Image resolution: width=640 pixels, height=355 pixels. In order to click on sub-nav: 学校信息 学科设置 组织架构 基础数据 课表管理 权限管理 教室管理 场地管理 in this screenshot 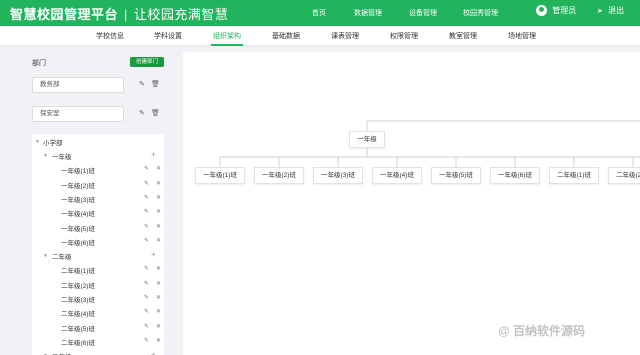, I will do `click(320, 36)`.